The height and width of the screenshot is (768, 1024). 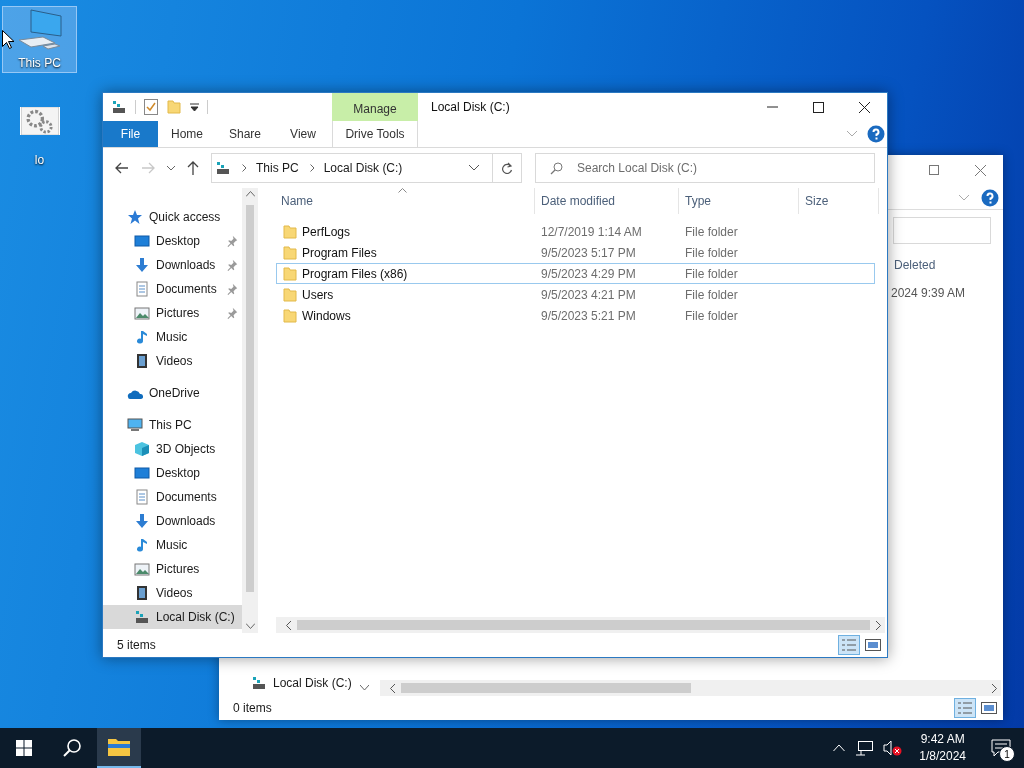 What do you see at coordinates (893, 748) in the screenshot?
I see `speaker-icon` at bounding box center [893, 748].